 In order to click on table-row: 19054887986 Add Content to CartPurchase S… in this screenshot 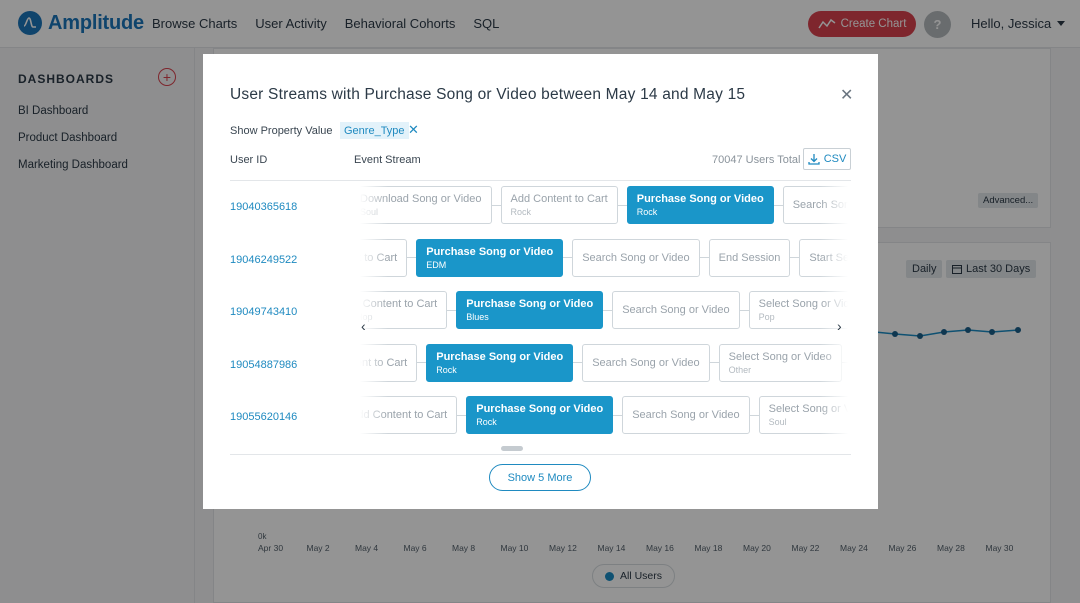, I will do `click(540, 364)`.